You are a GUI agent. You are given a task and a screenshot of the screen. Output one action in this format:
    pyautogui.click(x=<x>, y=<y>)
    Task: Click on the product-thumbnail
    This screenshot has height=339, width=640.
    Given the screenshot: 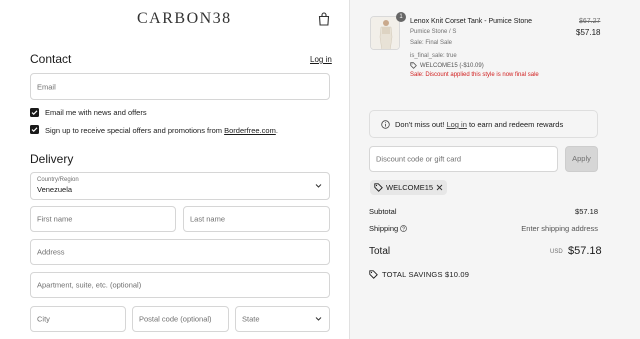 What is the action you would take?
    pyautogui.click(x=385, y=33)
    